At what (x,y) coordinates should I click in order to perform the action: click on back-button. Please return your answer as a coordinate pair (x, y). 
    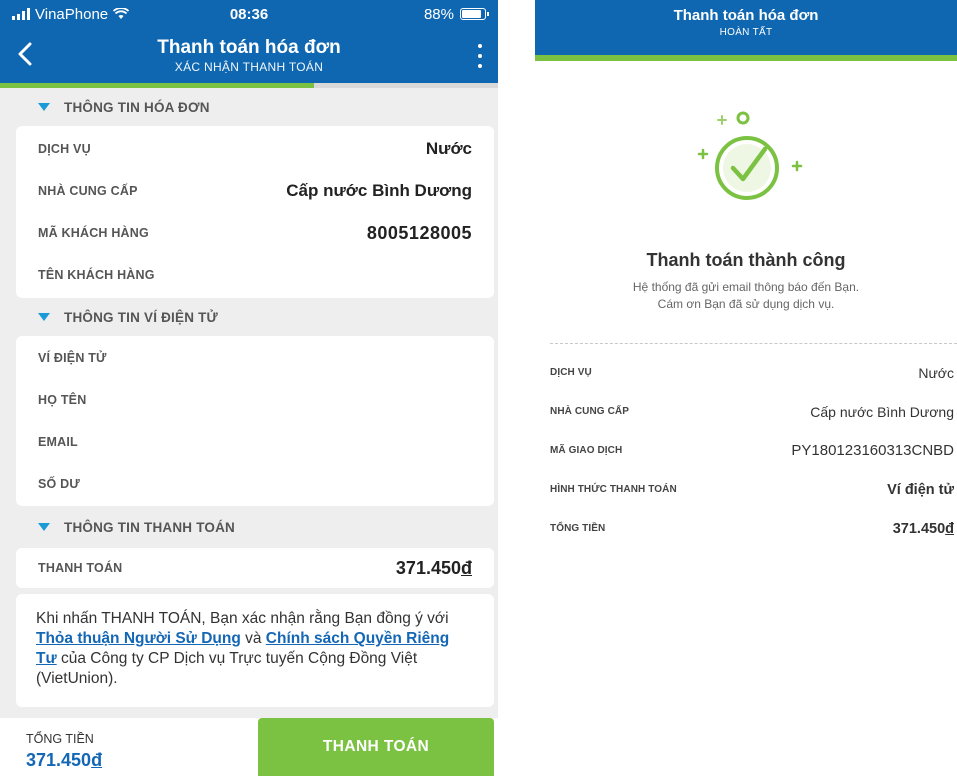
    Looking at the image, I should click on (25, 54).